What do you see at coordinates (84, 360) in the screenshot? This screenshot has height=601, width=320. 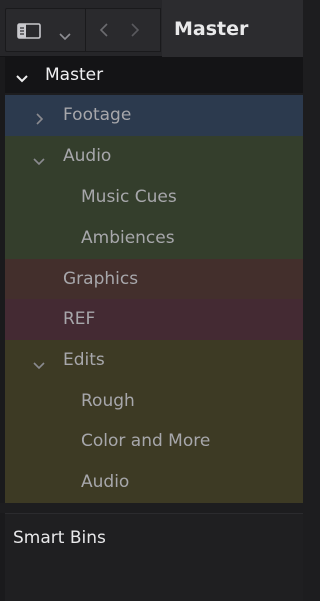 I see `bin-label: Edits` at bounding box center [84, 360].